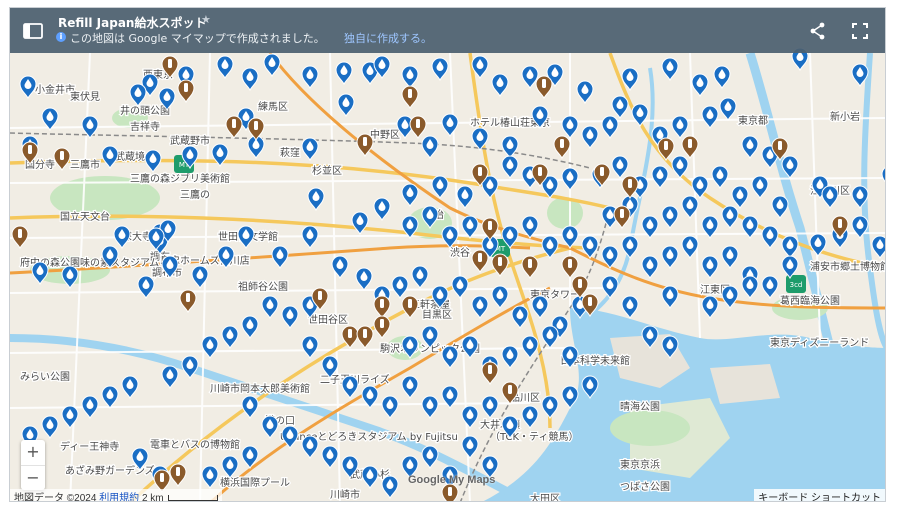  What do you see at coordinates (55, 89) in the screenshot?
I see `map-label: 小金井市` at bounding box center [55, 89].